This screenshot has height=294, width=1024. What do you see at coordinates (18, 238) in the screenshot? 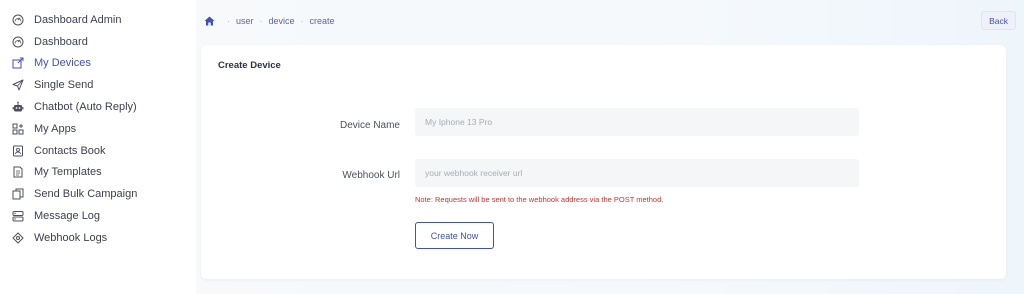
I see `webhook-icon` at bounding box center [18, 238].